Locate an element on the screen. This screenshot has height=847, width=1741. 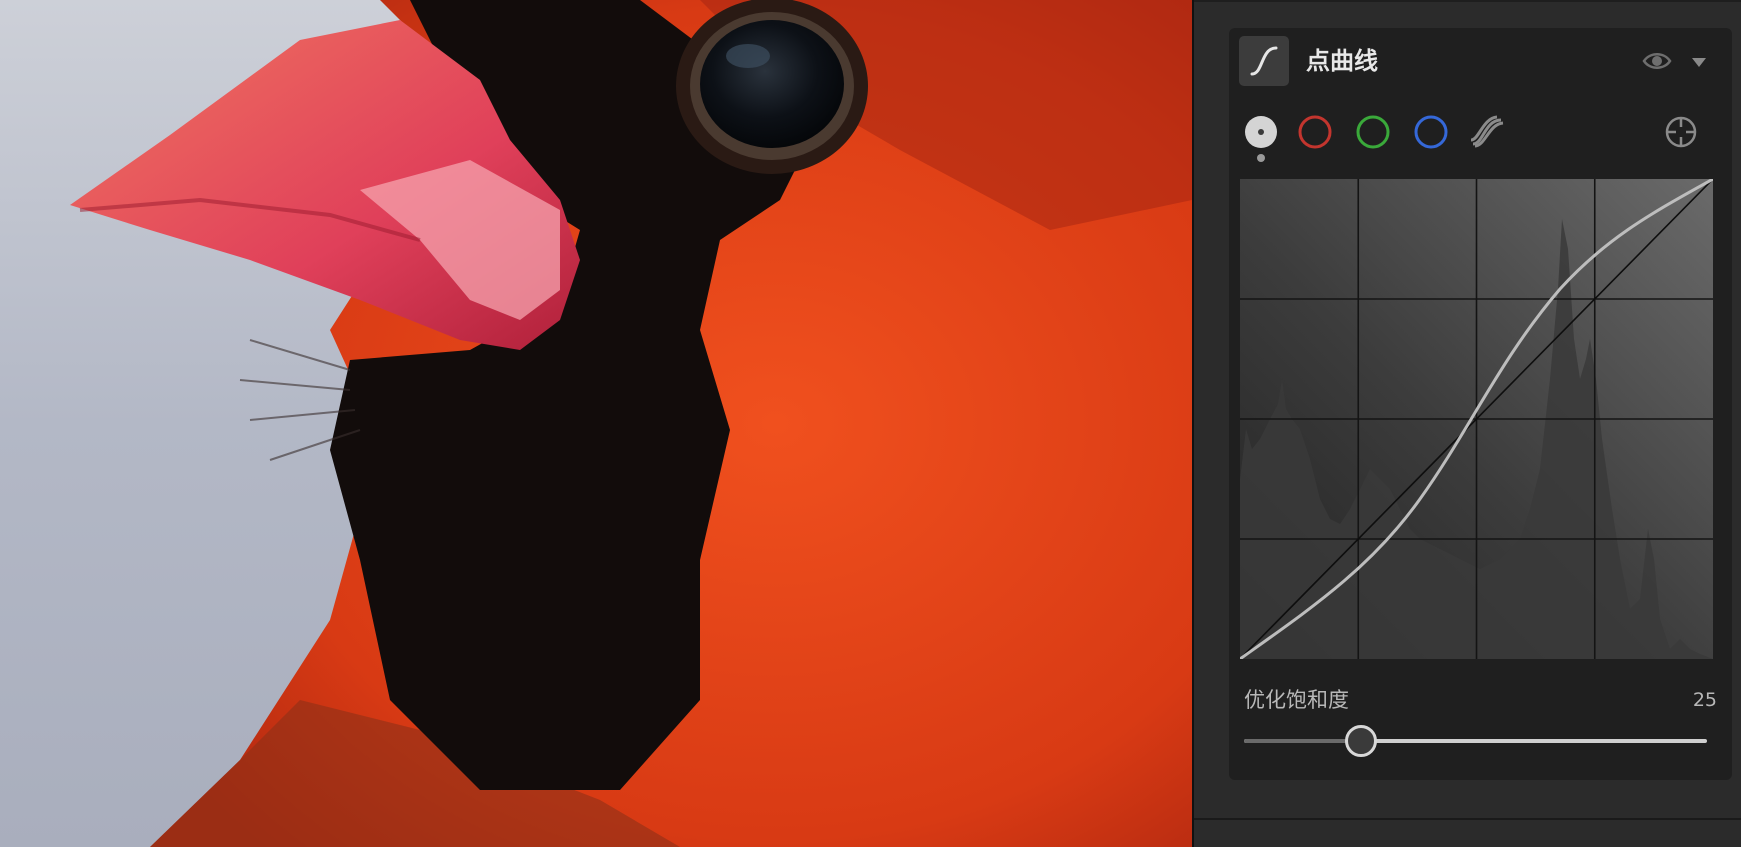
parametric-curve-icon is located at coordinates (1487, 132).